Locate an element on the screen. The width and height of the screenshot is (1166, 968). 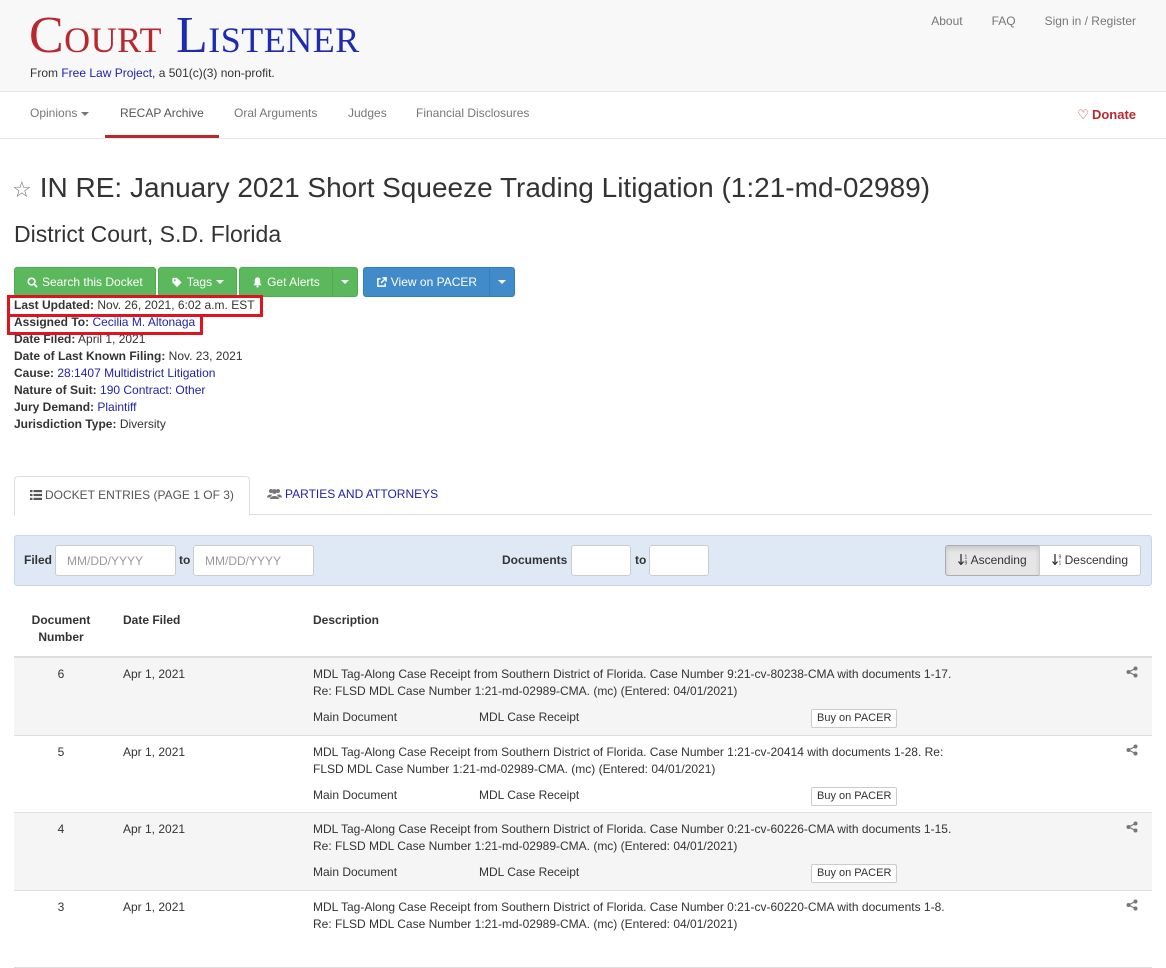
tab-docket-entries: DOCKET ENTRIES (PAGE 1 OF 3) is located at coordinates (132, 496).